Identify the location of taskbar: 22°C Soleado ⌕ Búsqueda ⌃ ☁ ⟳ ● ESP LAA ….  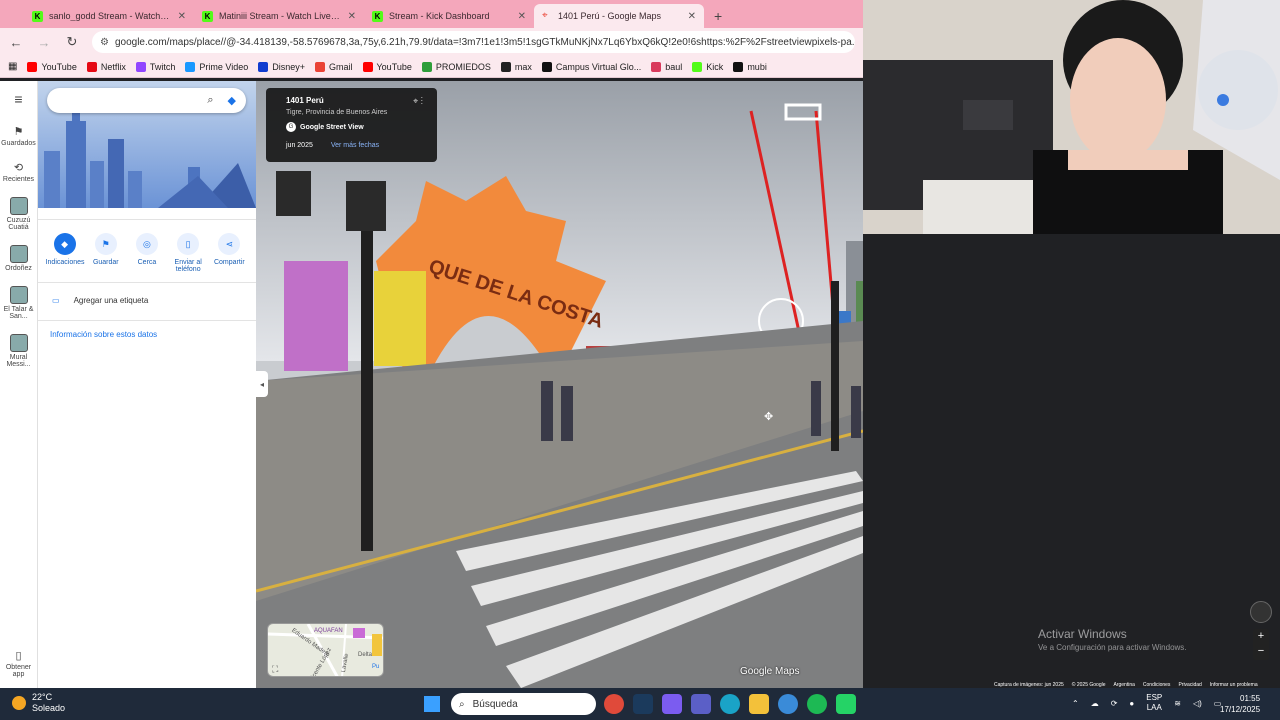
(640, 704).